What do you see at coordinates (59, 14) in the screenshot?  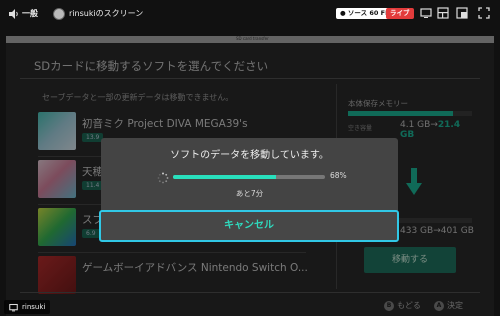 I see `avatar` at bounding box center [59, 14].